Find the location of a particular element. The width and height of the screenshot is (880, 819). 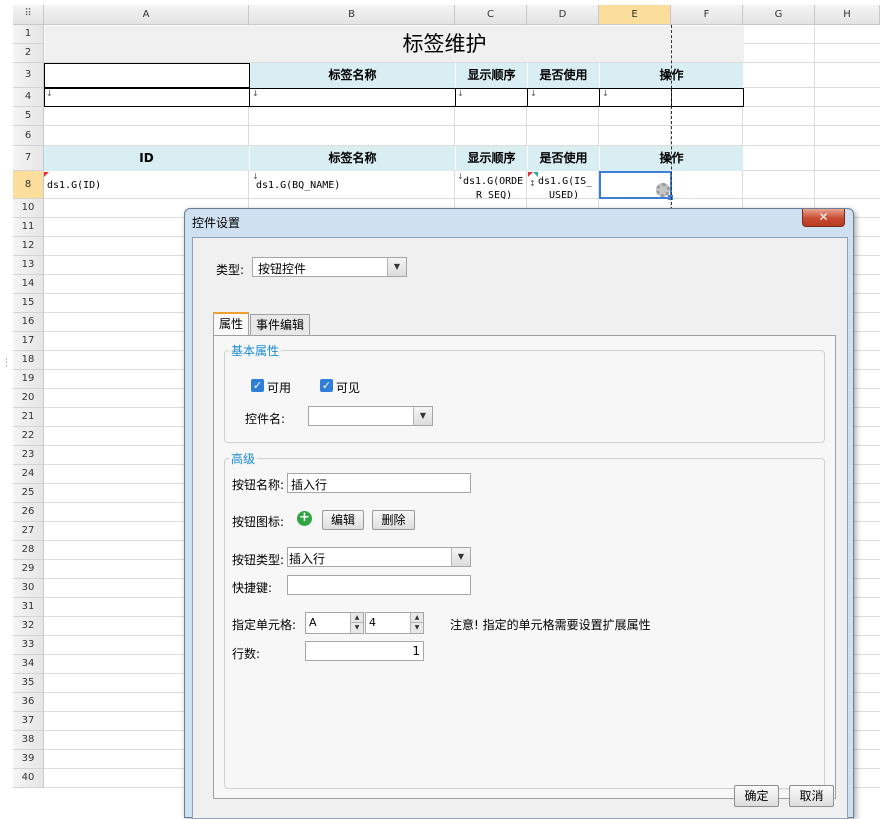

basic-properties-group: 基本属性 ✓ 可用 ✓ 可见 控件名: ▼ is located at coordinates (524, 392).